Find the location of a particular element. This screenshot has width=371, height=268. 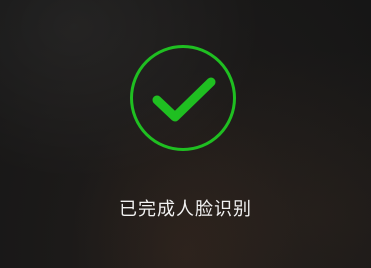

status-message: 已完成人脸识别 is located at coordinates (185, 209).